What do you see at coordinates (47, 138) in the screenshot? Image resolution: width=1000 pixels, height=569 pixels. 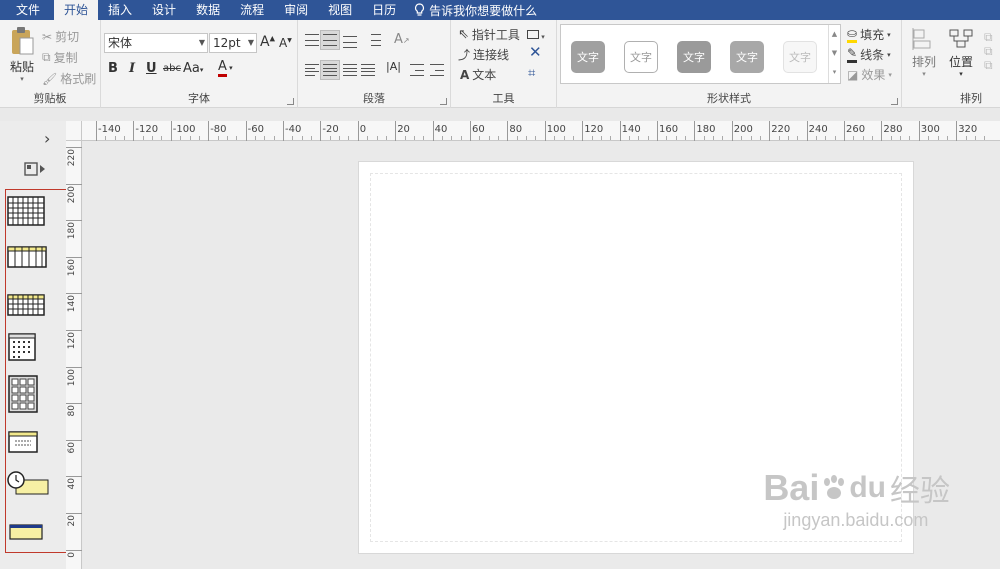 I see `panel-expand-button: ›` at bounding box center [47, 138].